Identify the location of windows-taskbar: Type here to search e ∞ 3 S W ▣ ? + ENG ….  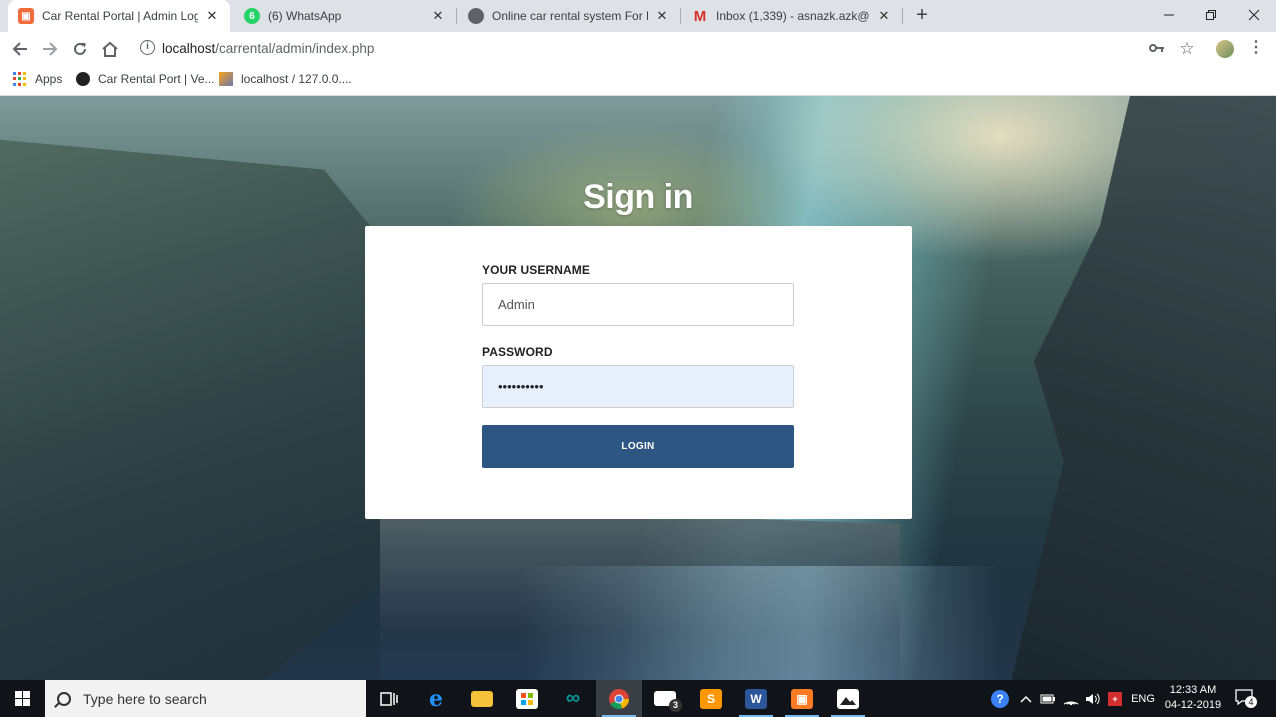
(638, 698).